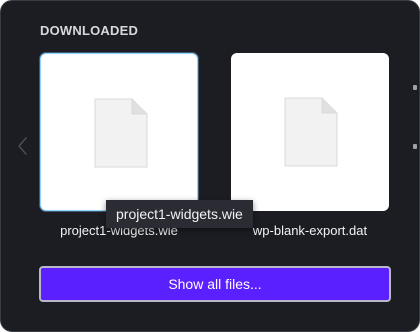 This screenshot has width=420, height=332. I want to click on chevron-left-icon, so click(23, 146).